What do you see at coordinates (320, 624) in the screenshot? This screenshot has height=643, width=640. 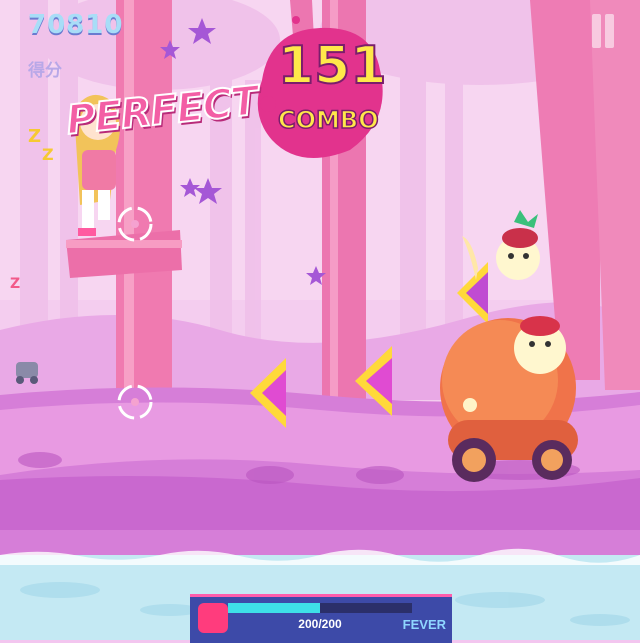 I see `hp-text: 200/200` at bounding box center [320, 624].